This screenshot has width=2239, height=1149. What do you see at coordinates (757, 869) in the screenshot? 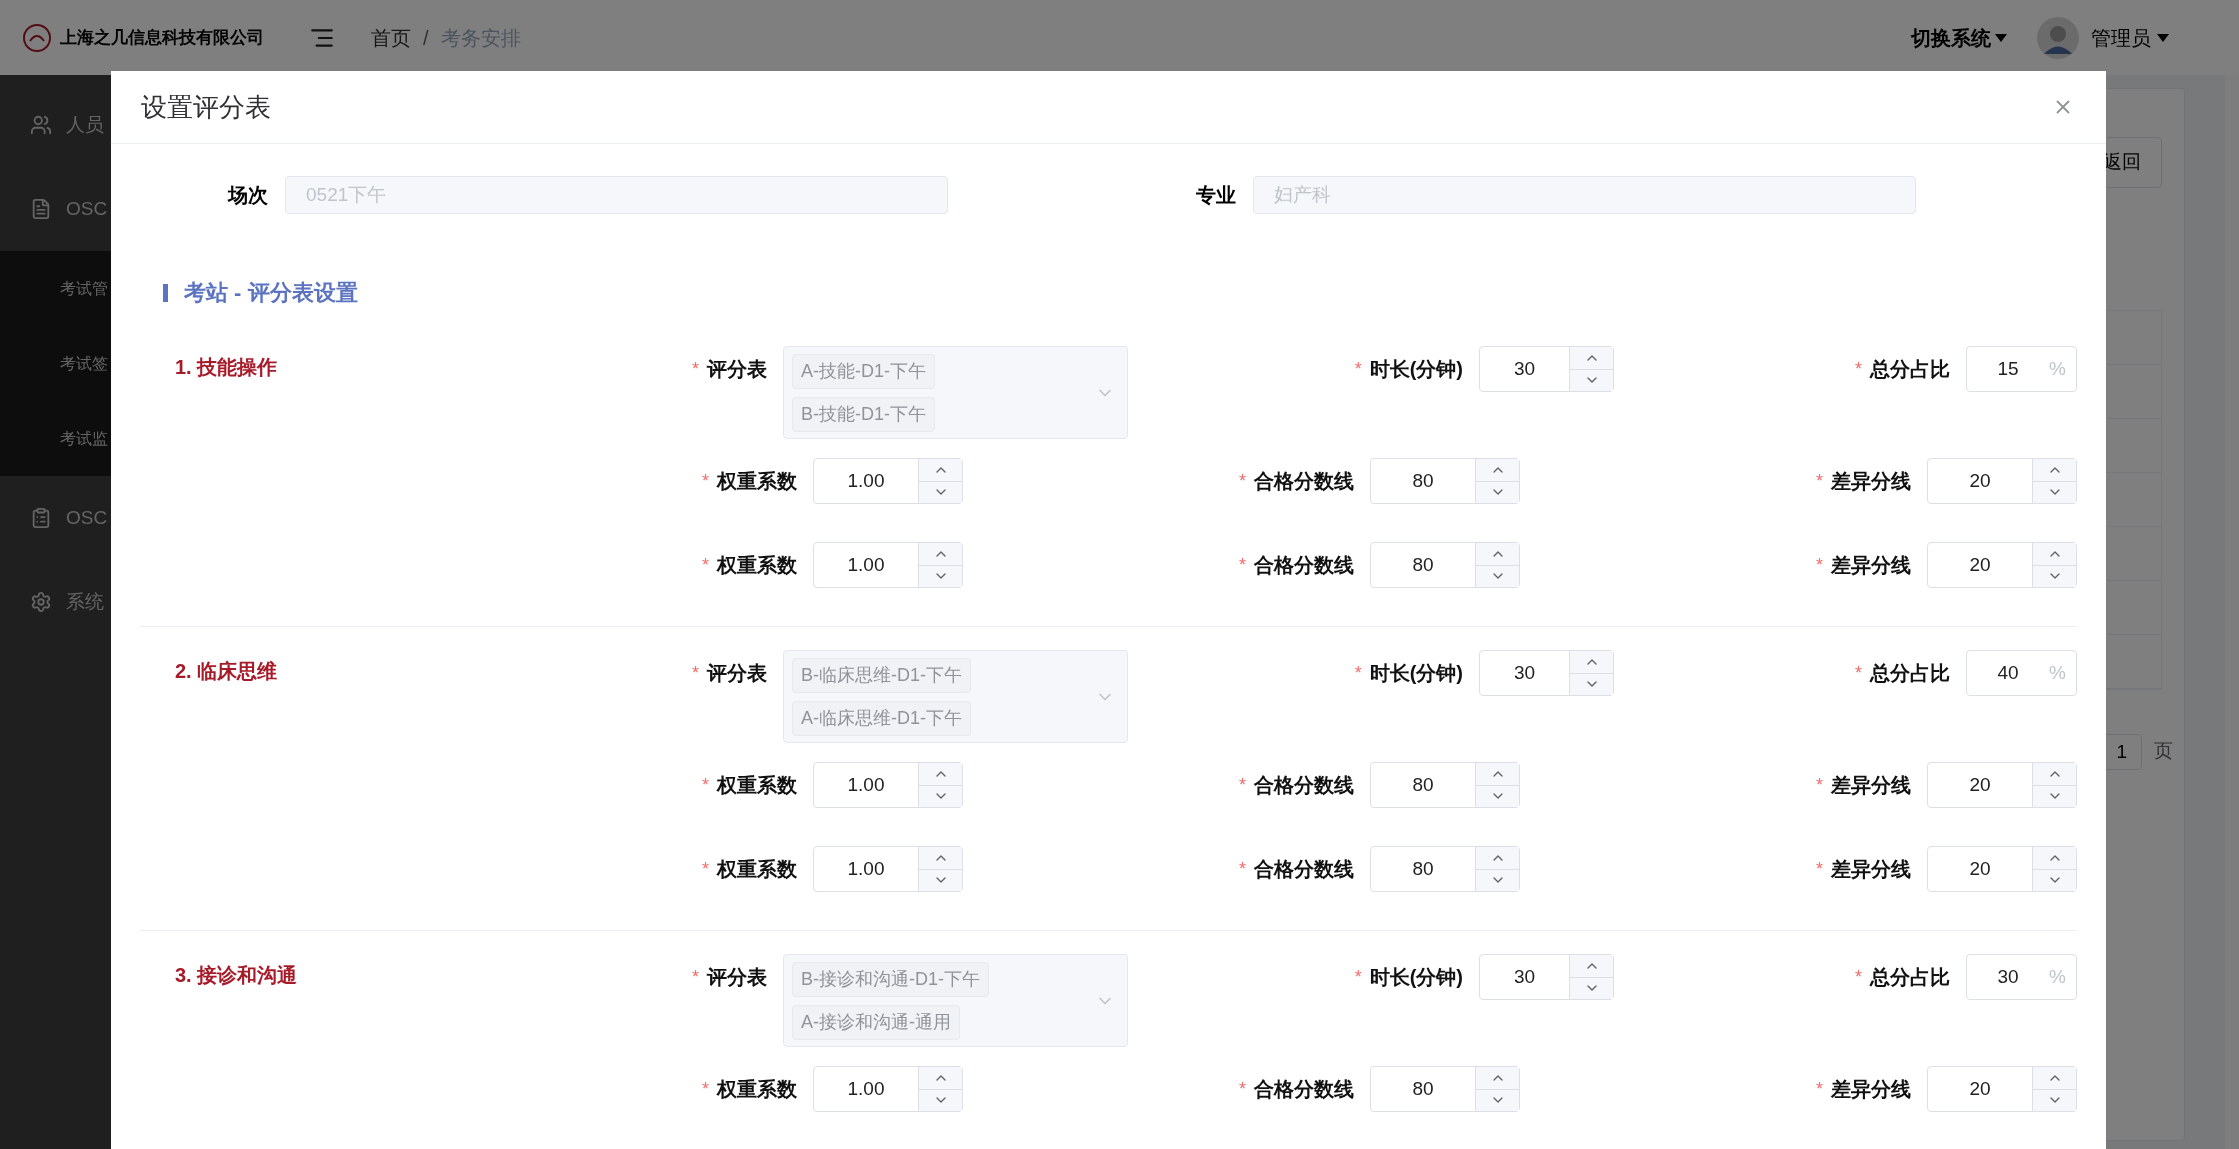
I see `field-label: 权重系数` at bounding box center [757, 869].